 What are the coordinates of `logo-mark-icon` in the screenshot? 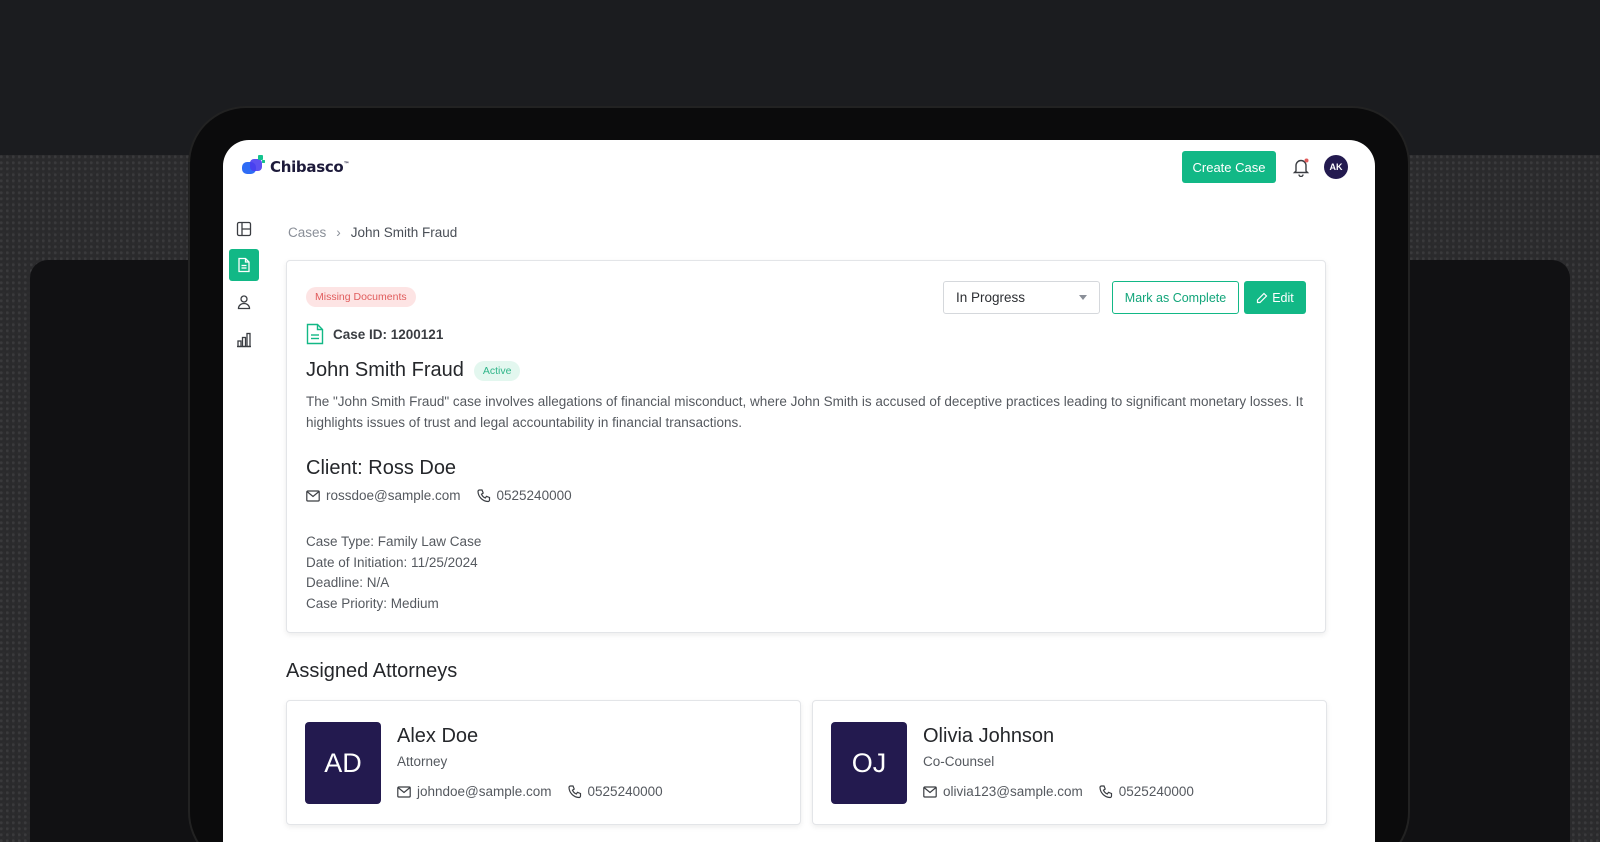 It's located at (254, 167).